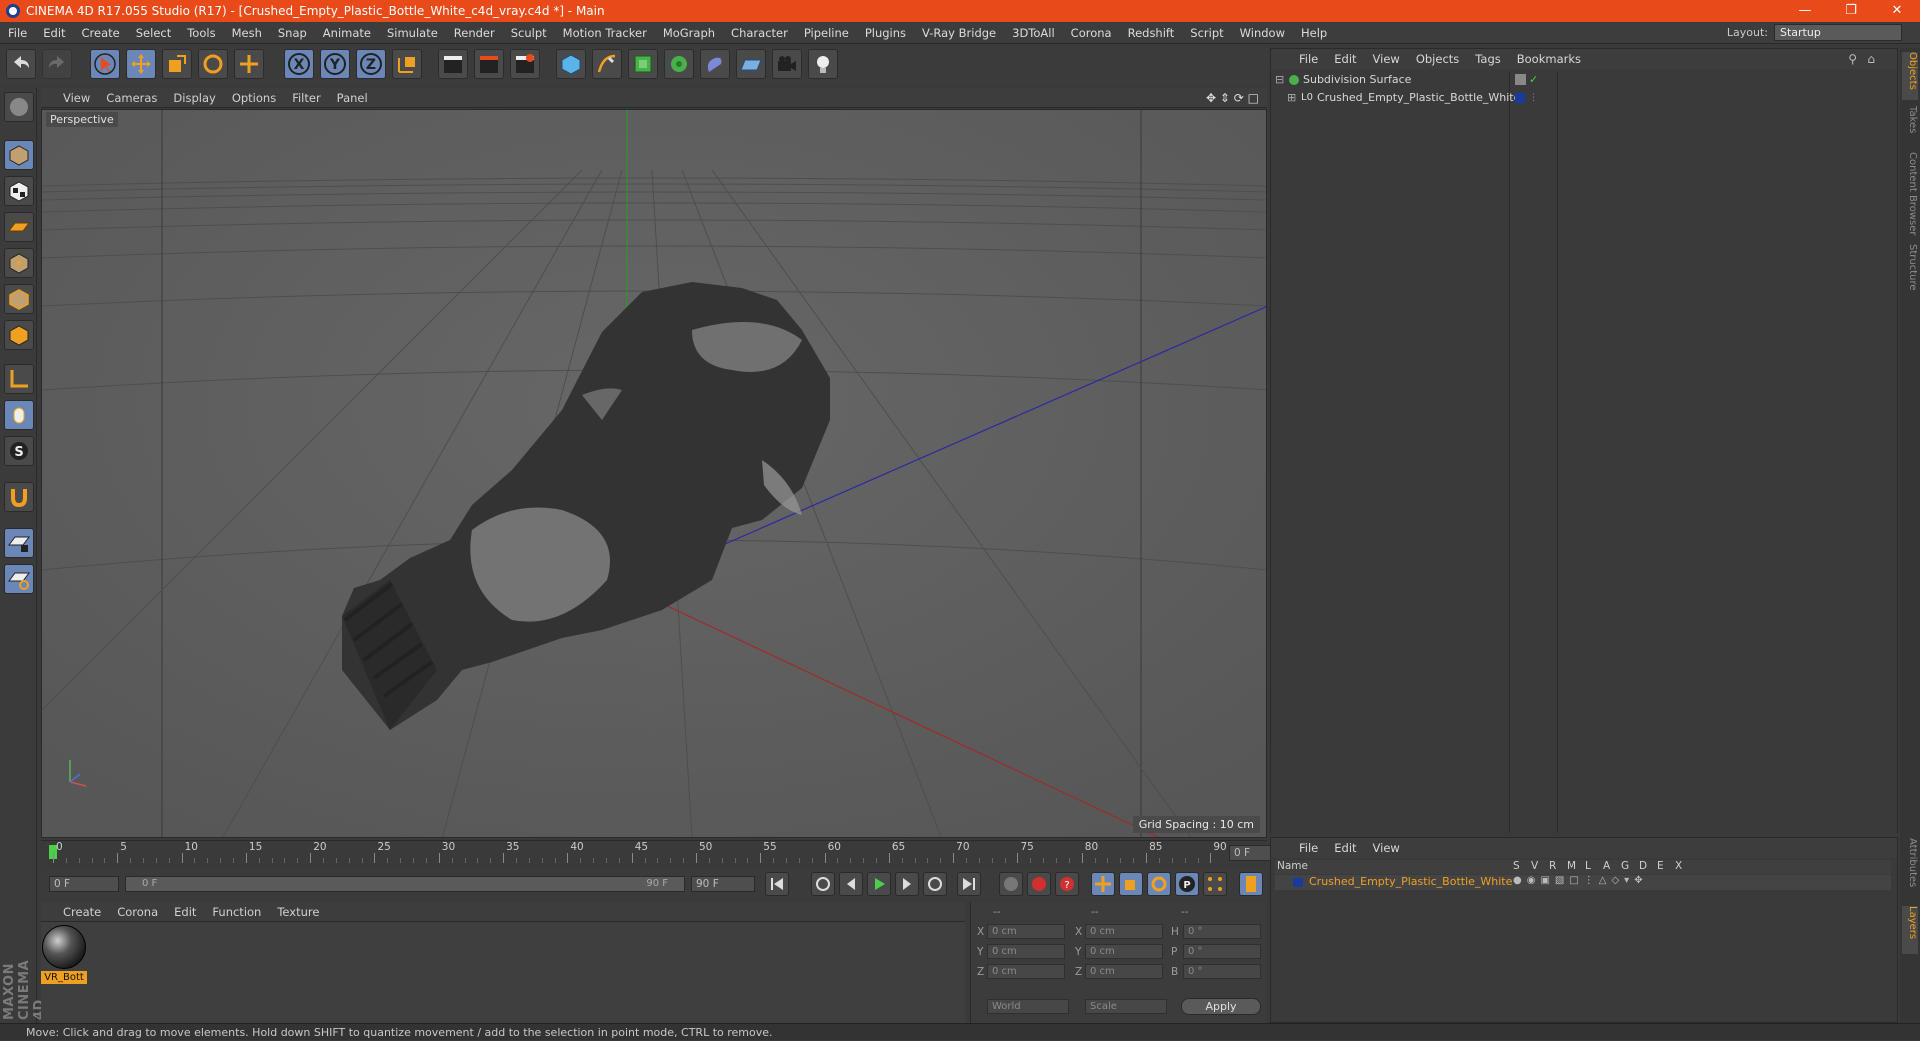 The image size is (1920, 1041). Describe the element at coordinates (292, 33) in the screenshot. I see `menu-snap: Snap` at that location.